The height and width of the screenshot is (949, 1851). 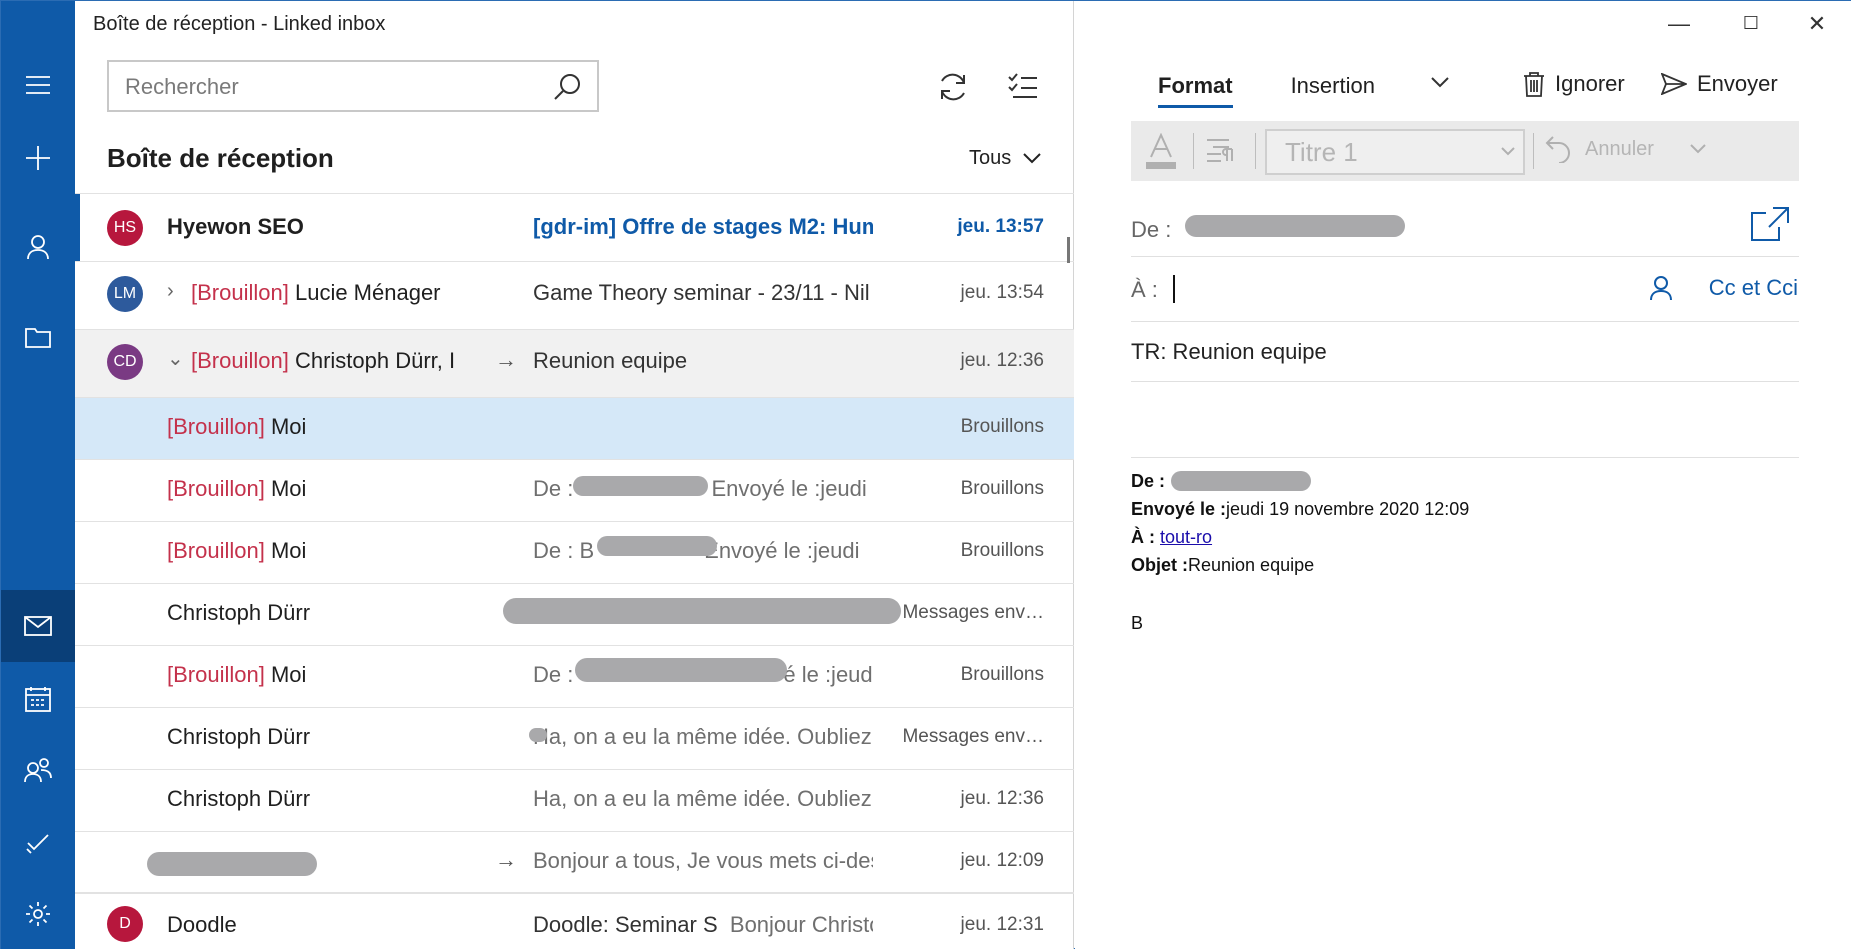 I want to click on sender-name: [Brouillon] Christoph Dürr, I, so click(x=331, y=361).